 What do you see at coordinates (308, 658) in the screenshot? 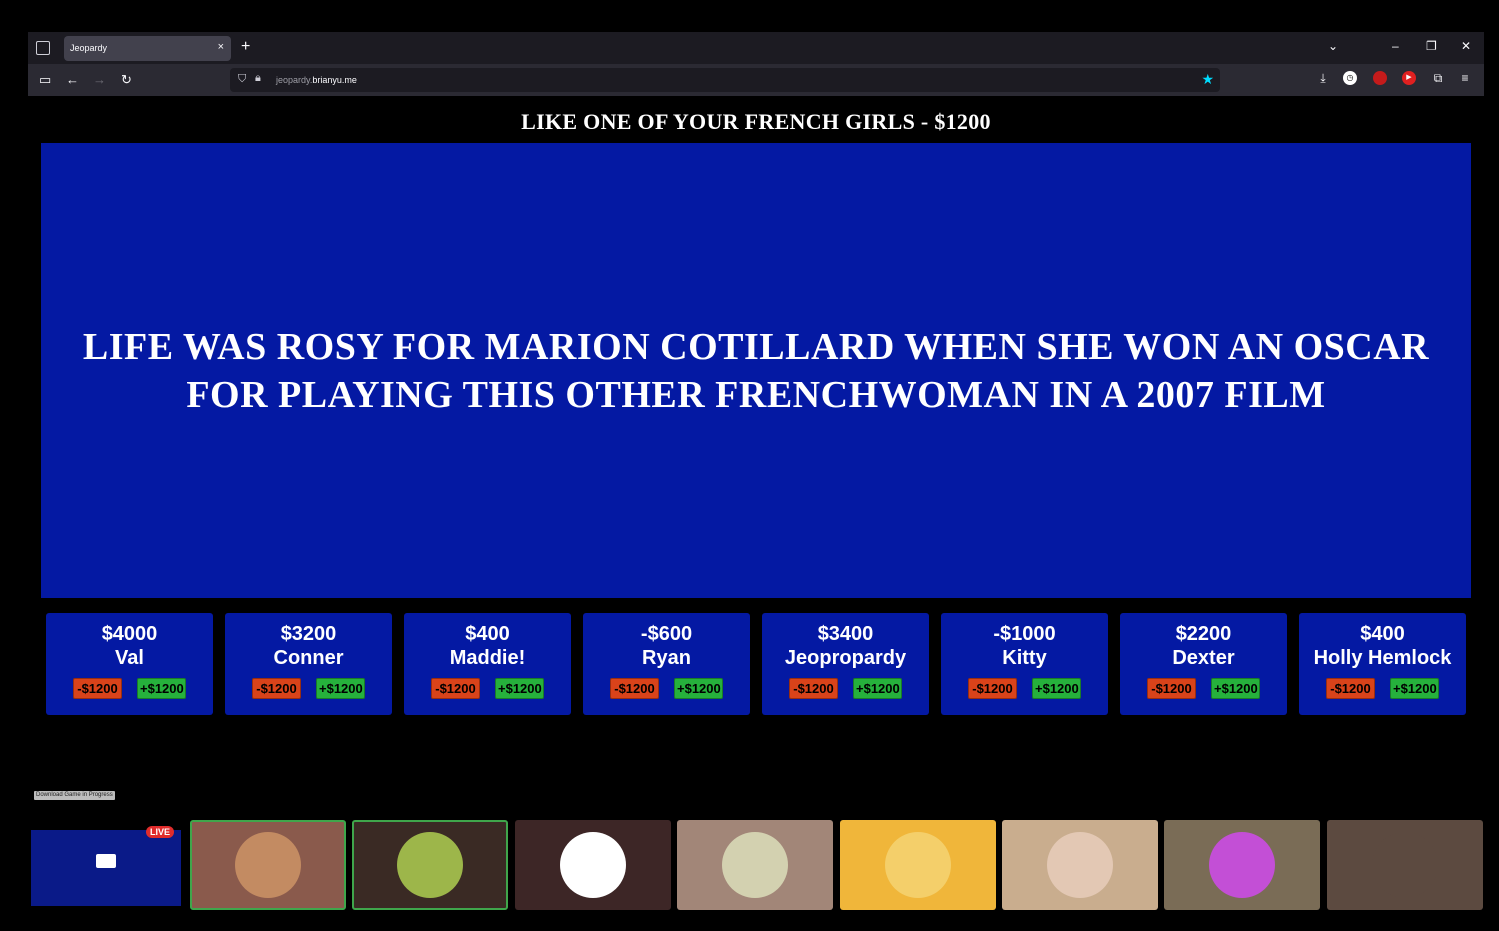
I see `player-name: Conner` at bounding box center [308, 658].